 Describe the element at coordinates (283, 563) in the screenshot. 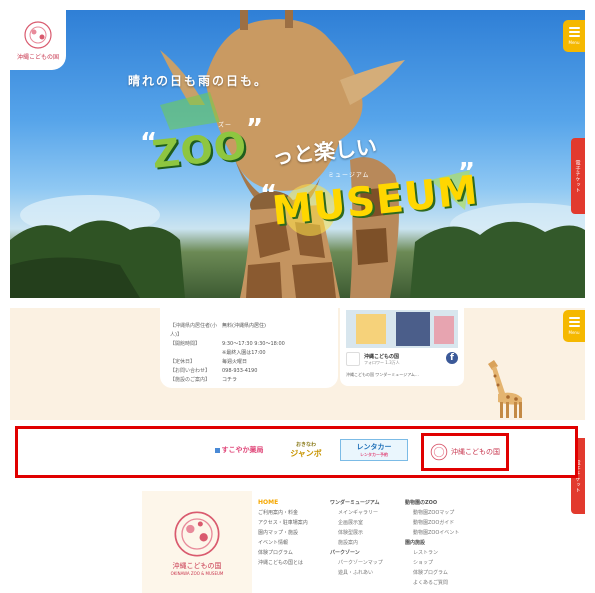

I see `footer-link: 沖縄こどもの国とは` at that location.